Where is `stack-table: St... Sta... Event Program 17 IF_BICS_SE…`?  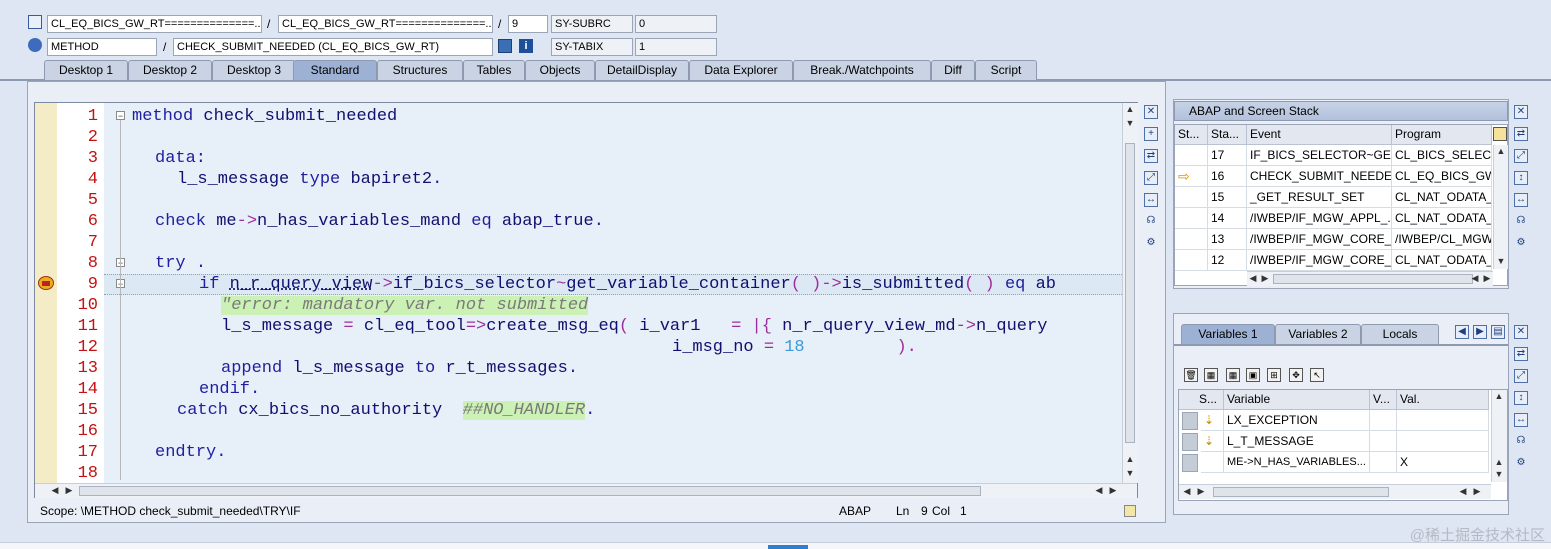
stack-table: St... Sta... Event Program 17 IF_BICS_SE… is located at coordinates (1341, 205).